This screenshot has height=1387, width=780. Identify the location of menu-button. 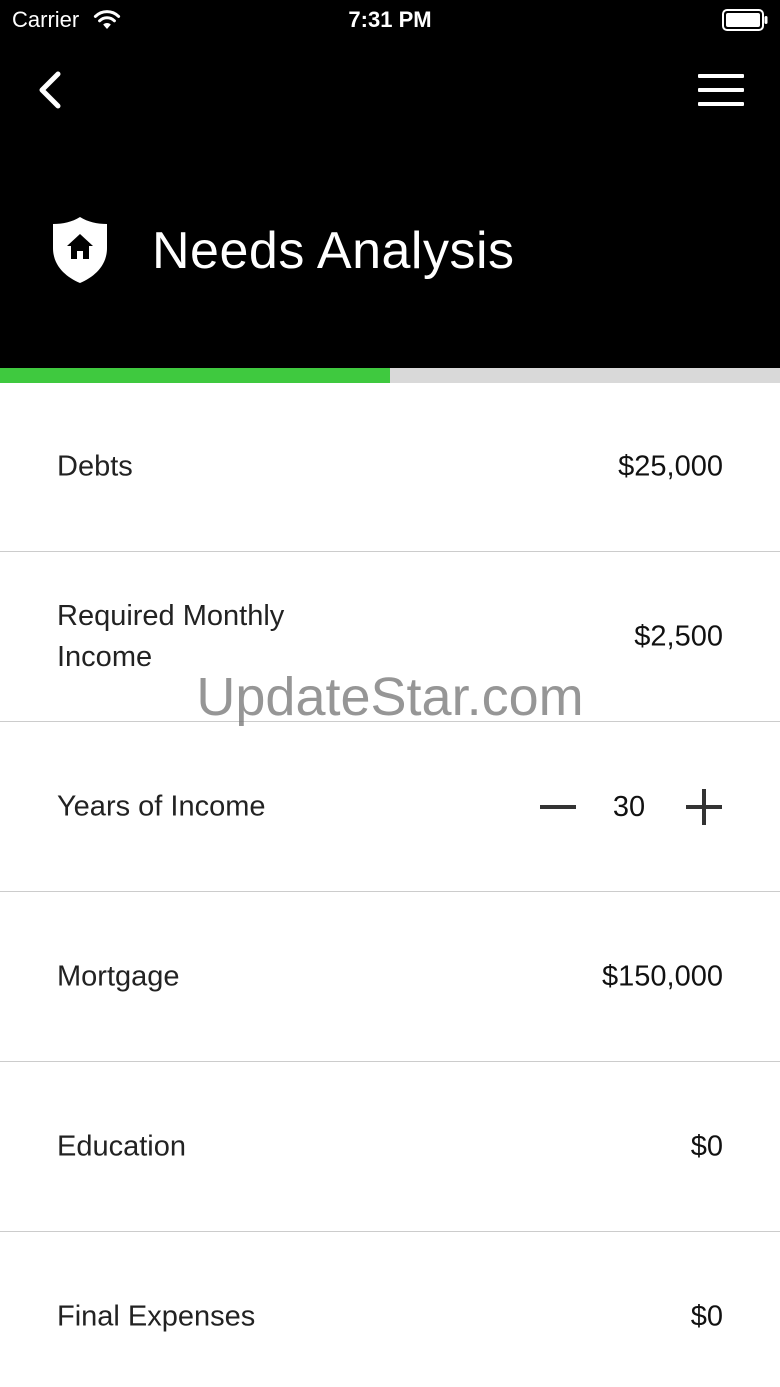
(721, 90).